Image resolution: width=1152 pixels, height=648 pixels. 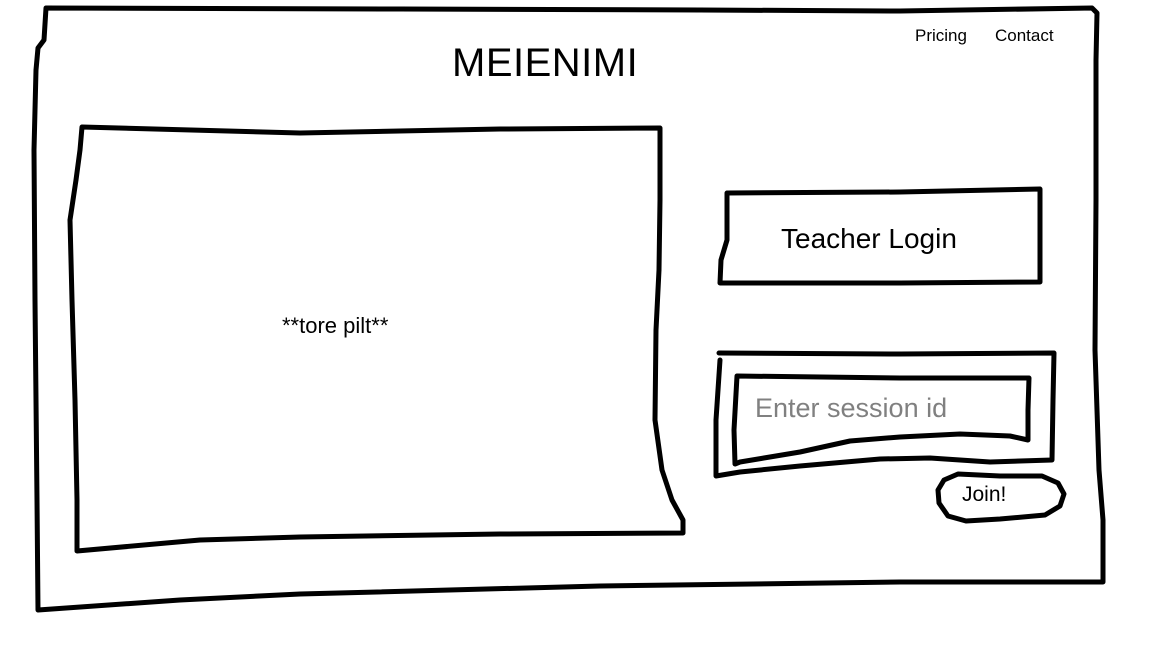 I want to click on join-button-label: Join!, so click(x=984, y=494).